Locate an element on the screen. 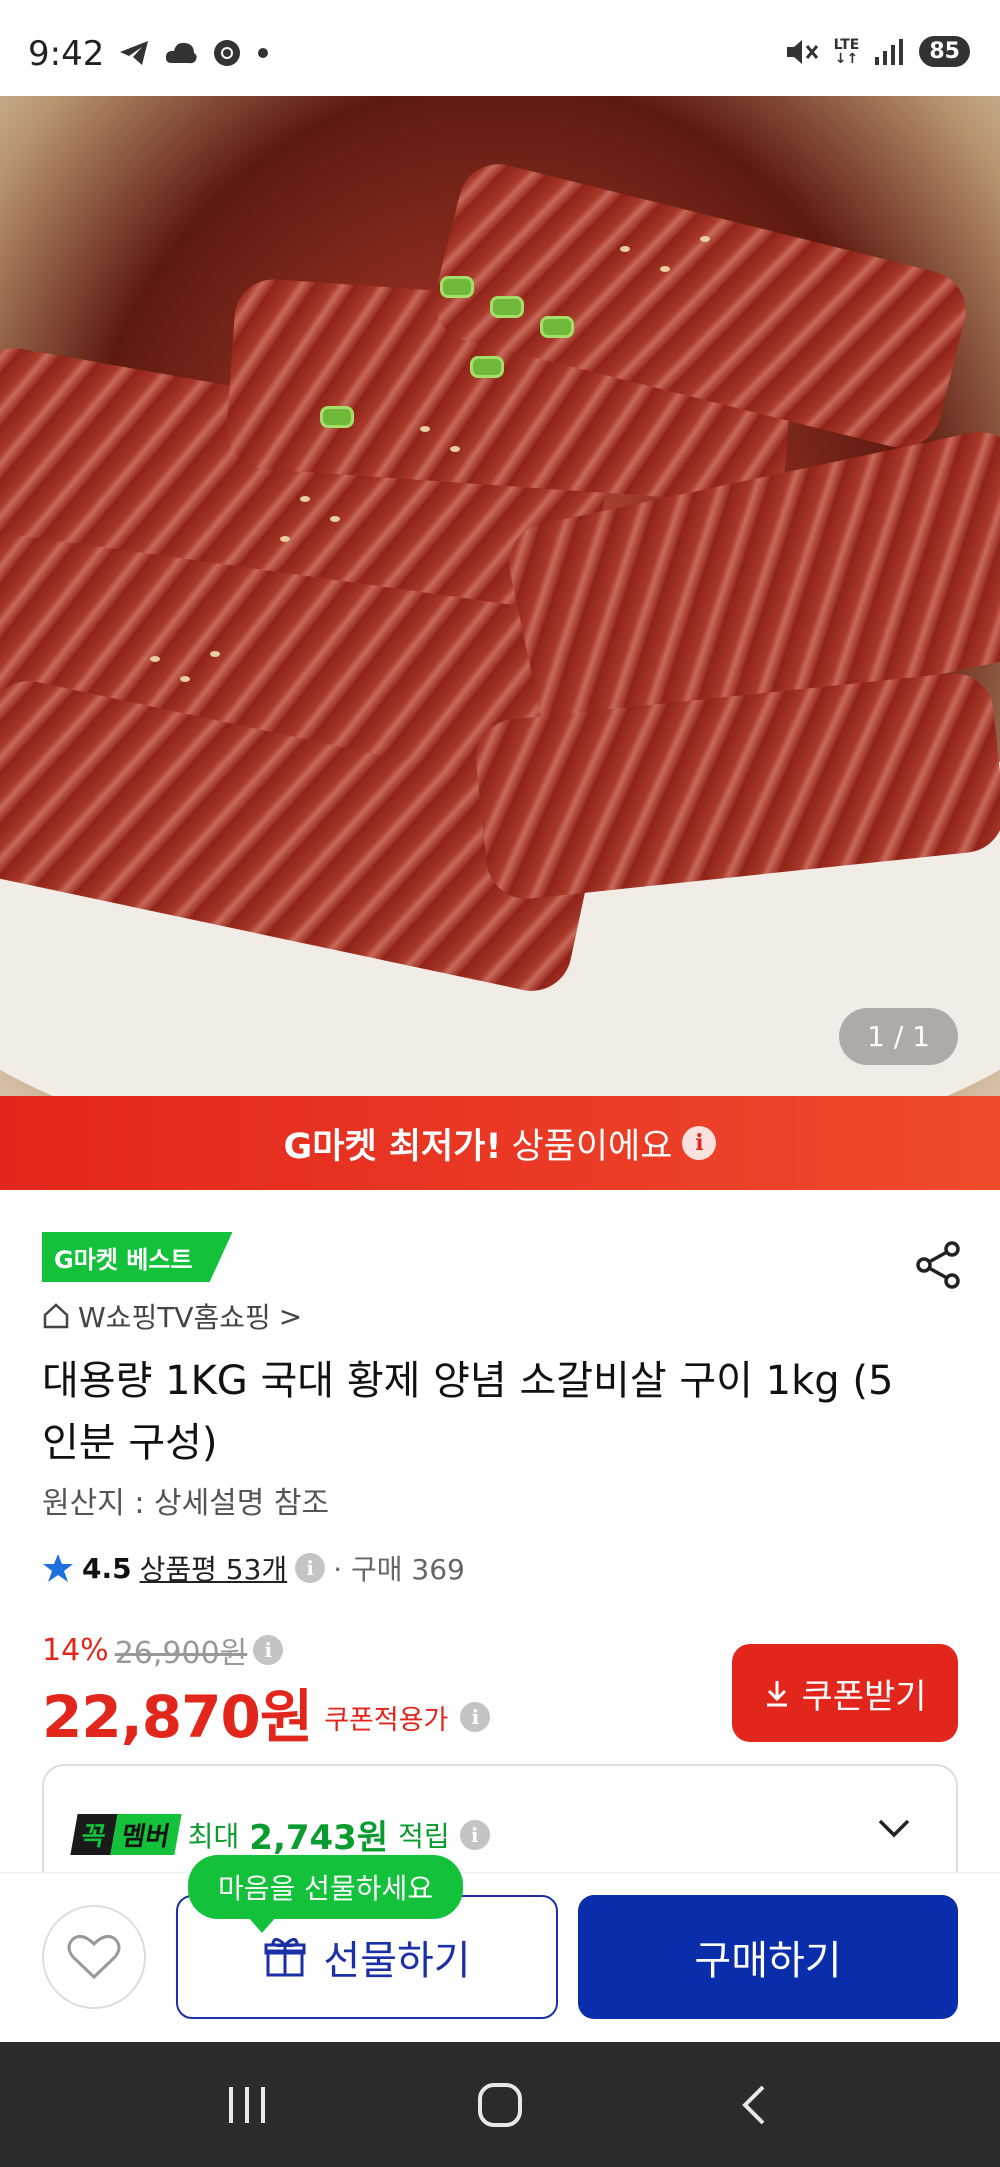 Image resolution: width=1000 pixels, height=2167 pixels. rating-row: 4.5 상품평 53개 i · 구매 369 is located at coordinates (253, 1568).